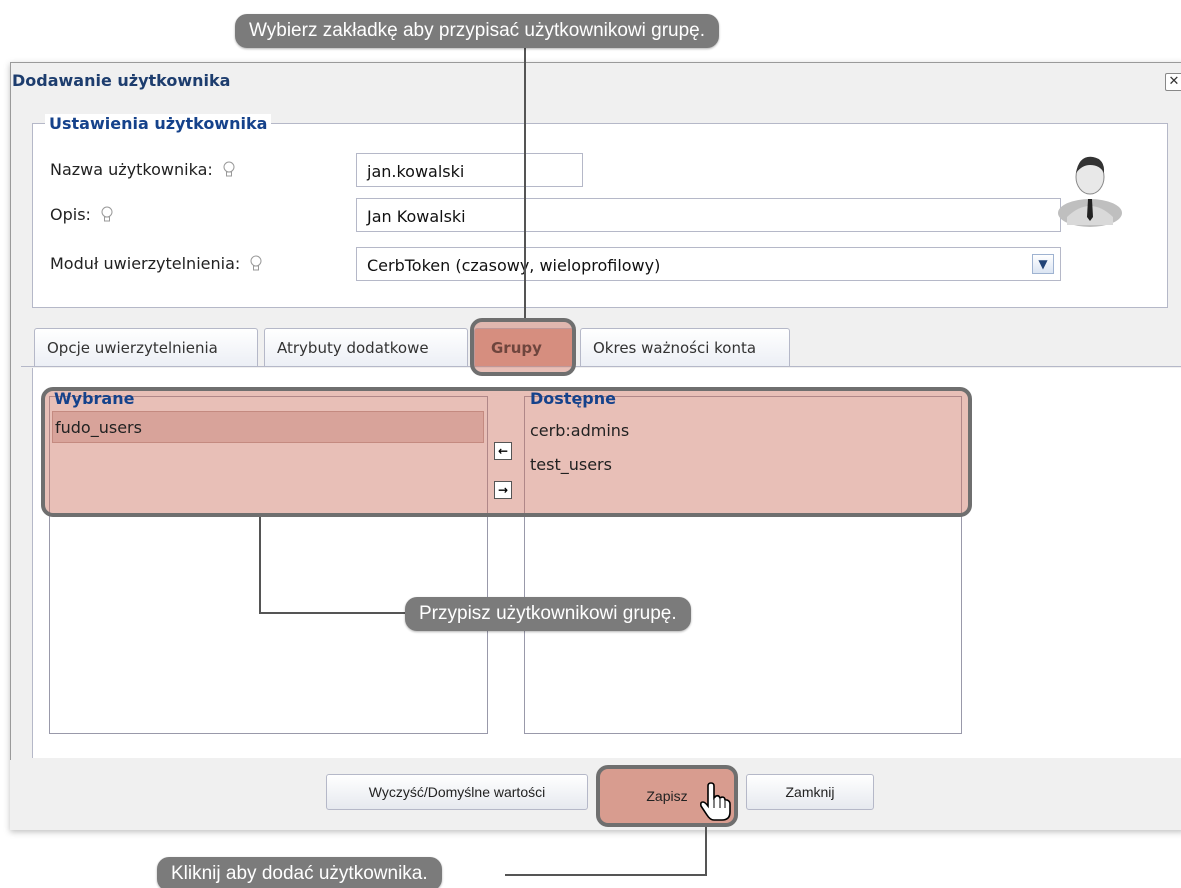 The height and width of the screenshot is (888, 1181). I want to click on auth-module-select: CerbToken (czasowy, wieloprofilowy) ▼, so click(708, 264).